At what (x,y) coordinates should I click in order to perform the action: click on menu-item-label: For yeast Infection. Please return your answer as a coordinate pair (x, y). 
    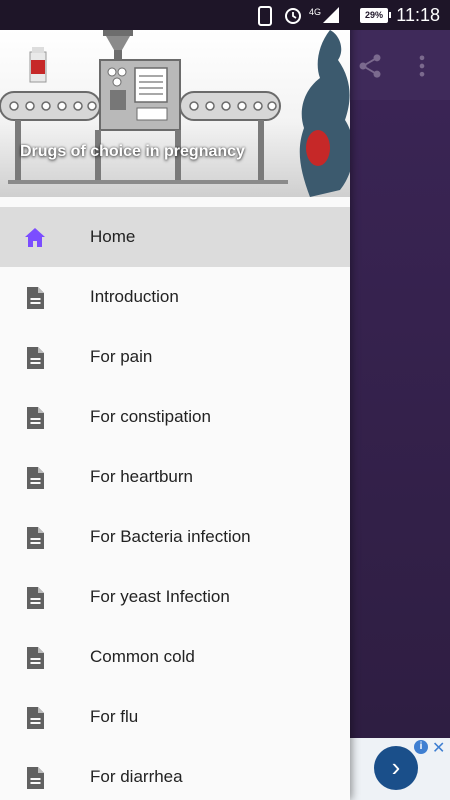
    Looking at the image, I should click on (160, 596).